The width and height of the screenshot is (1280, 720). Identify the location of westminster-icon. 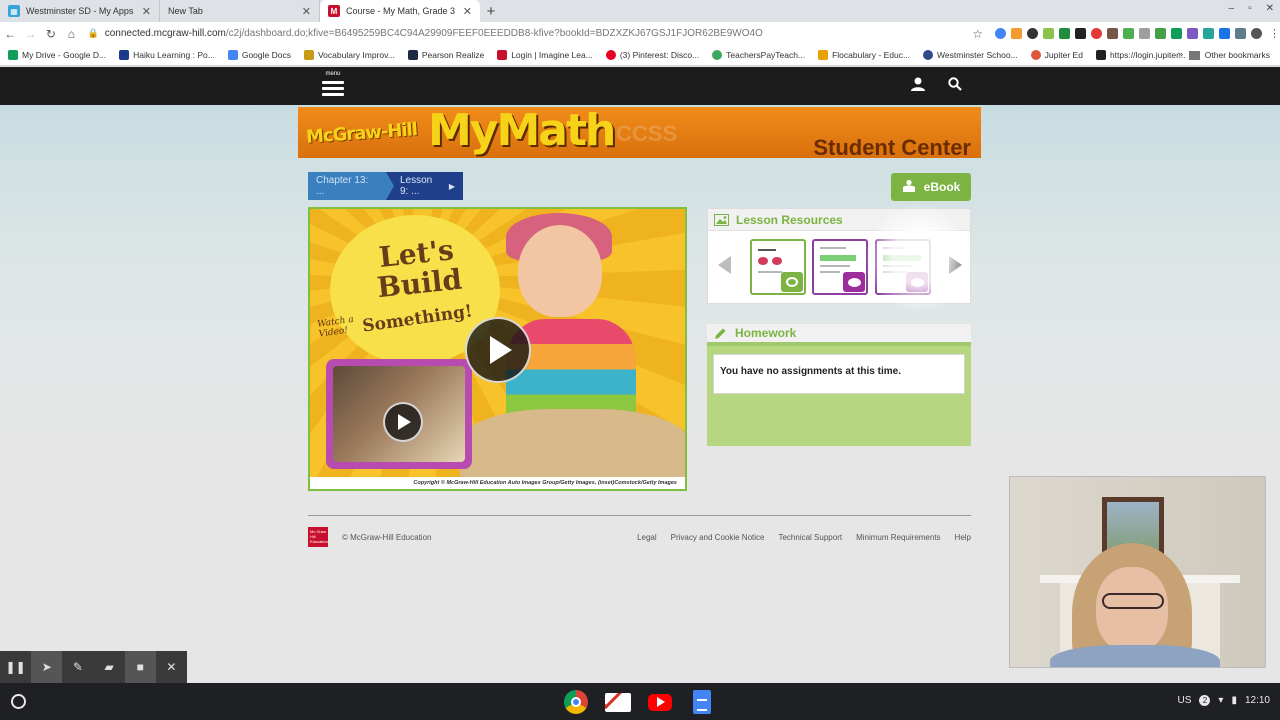
(928, 55).